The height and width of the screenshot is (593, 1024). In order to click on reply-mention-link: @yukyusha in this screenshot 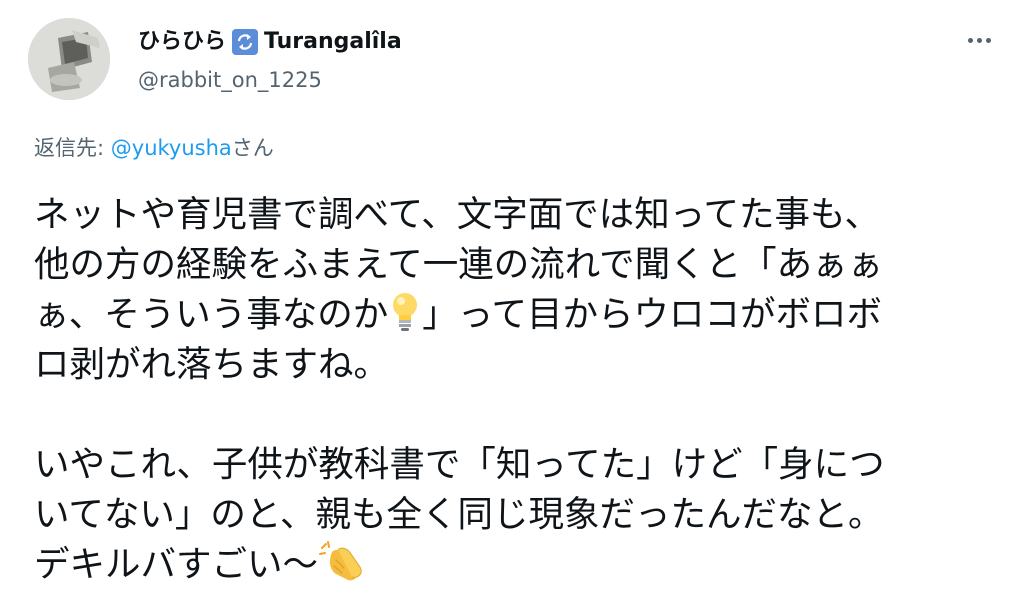, I will do `click(171, 148)`.